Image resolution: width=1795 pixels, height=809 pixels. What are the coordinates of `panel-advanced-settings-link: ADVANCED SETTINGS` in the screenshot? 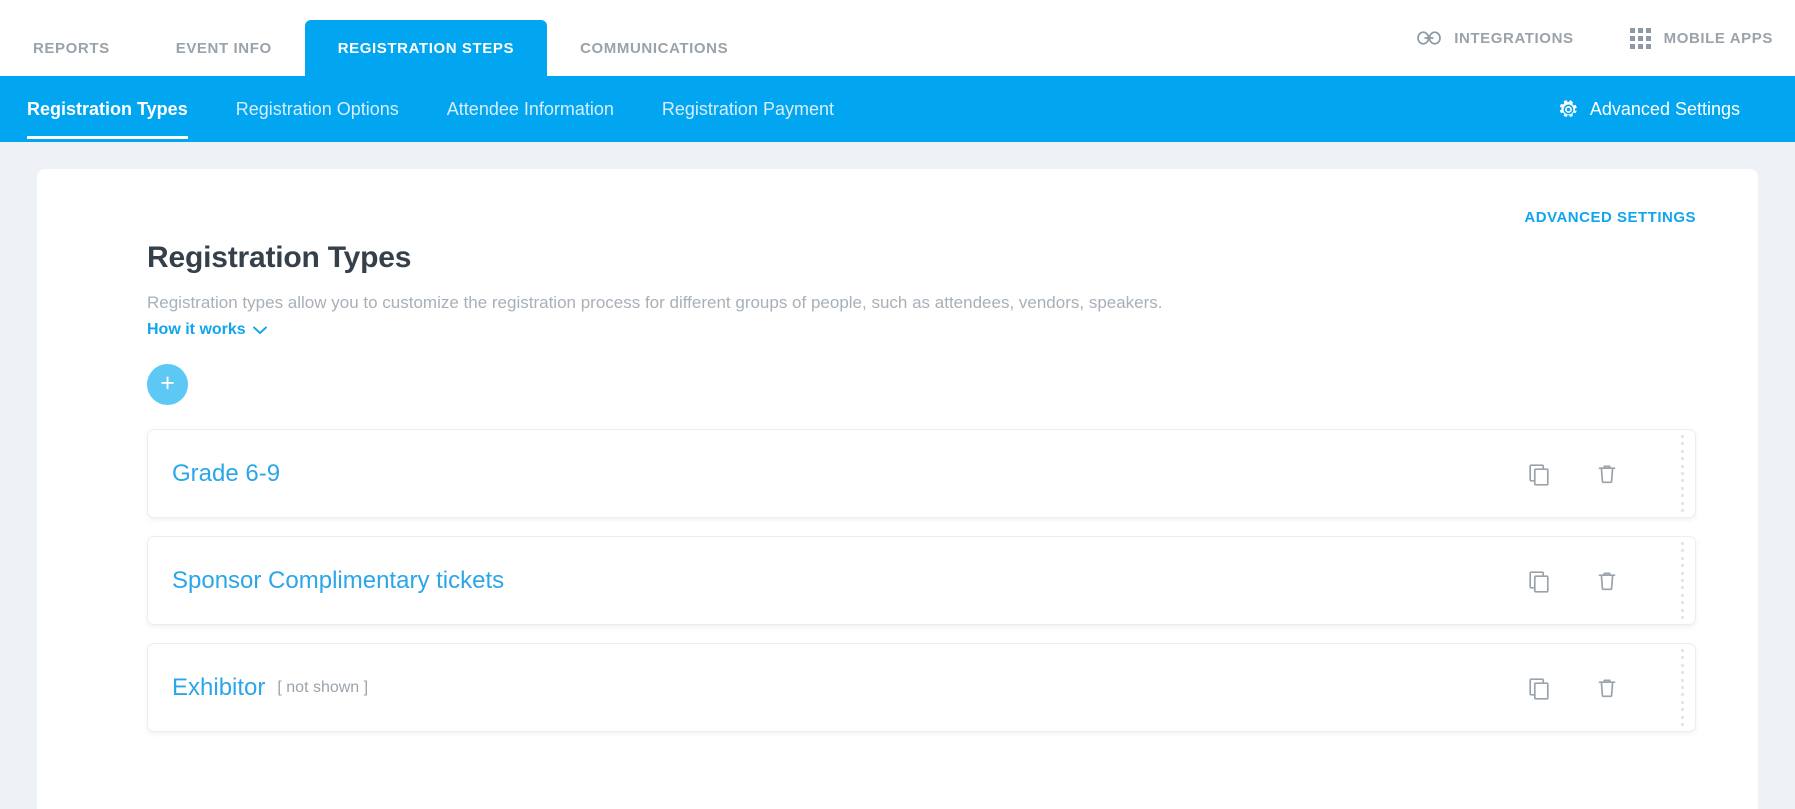 It's located at (1610, 217).